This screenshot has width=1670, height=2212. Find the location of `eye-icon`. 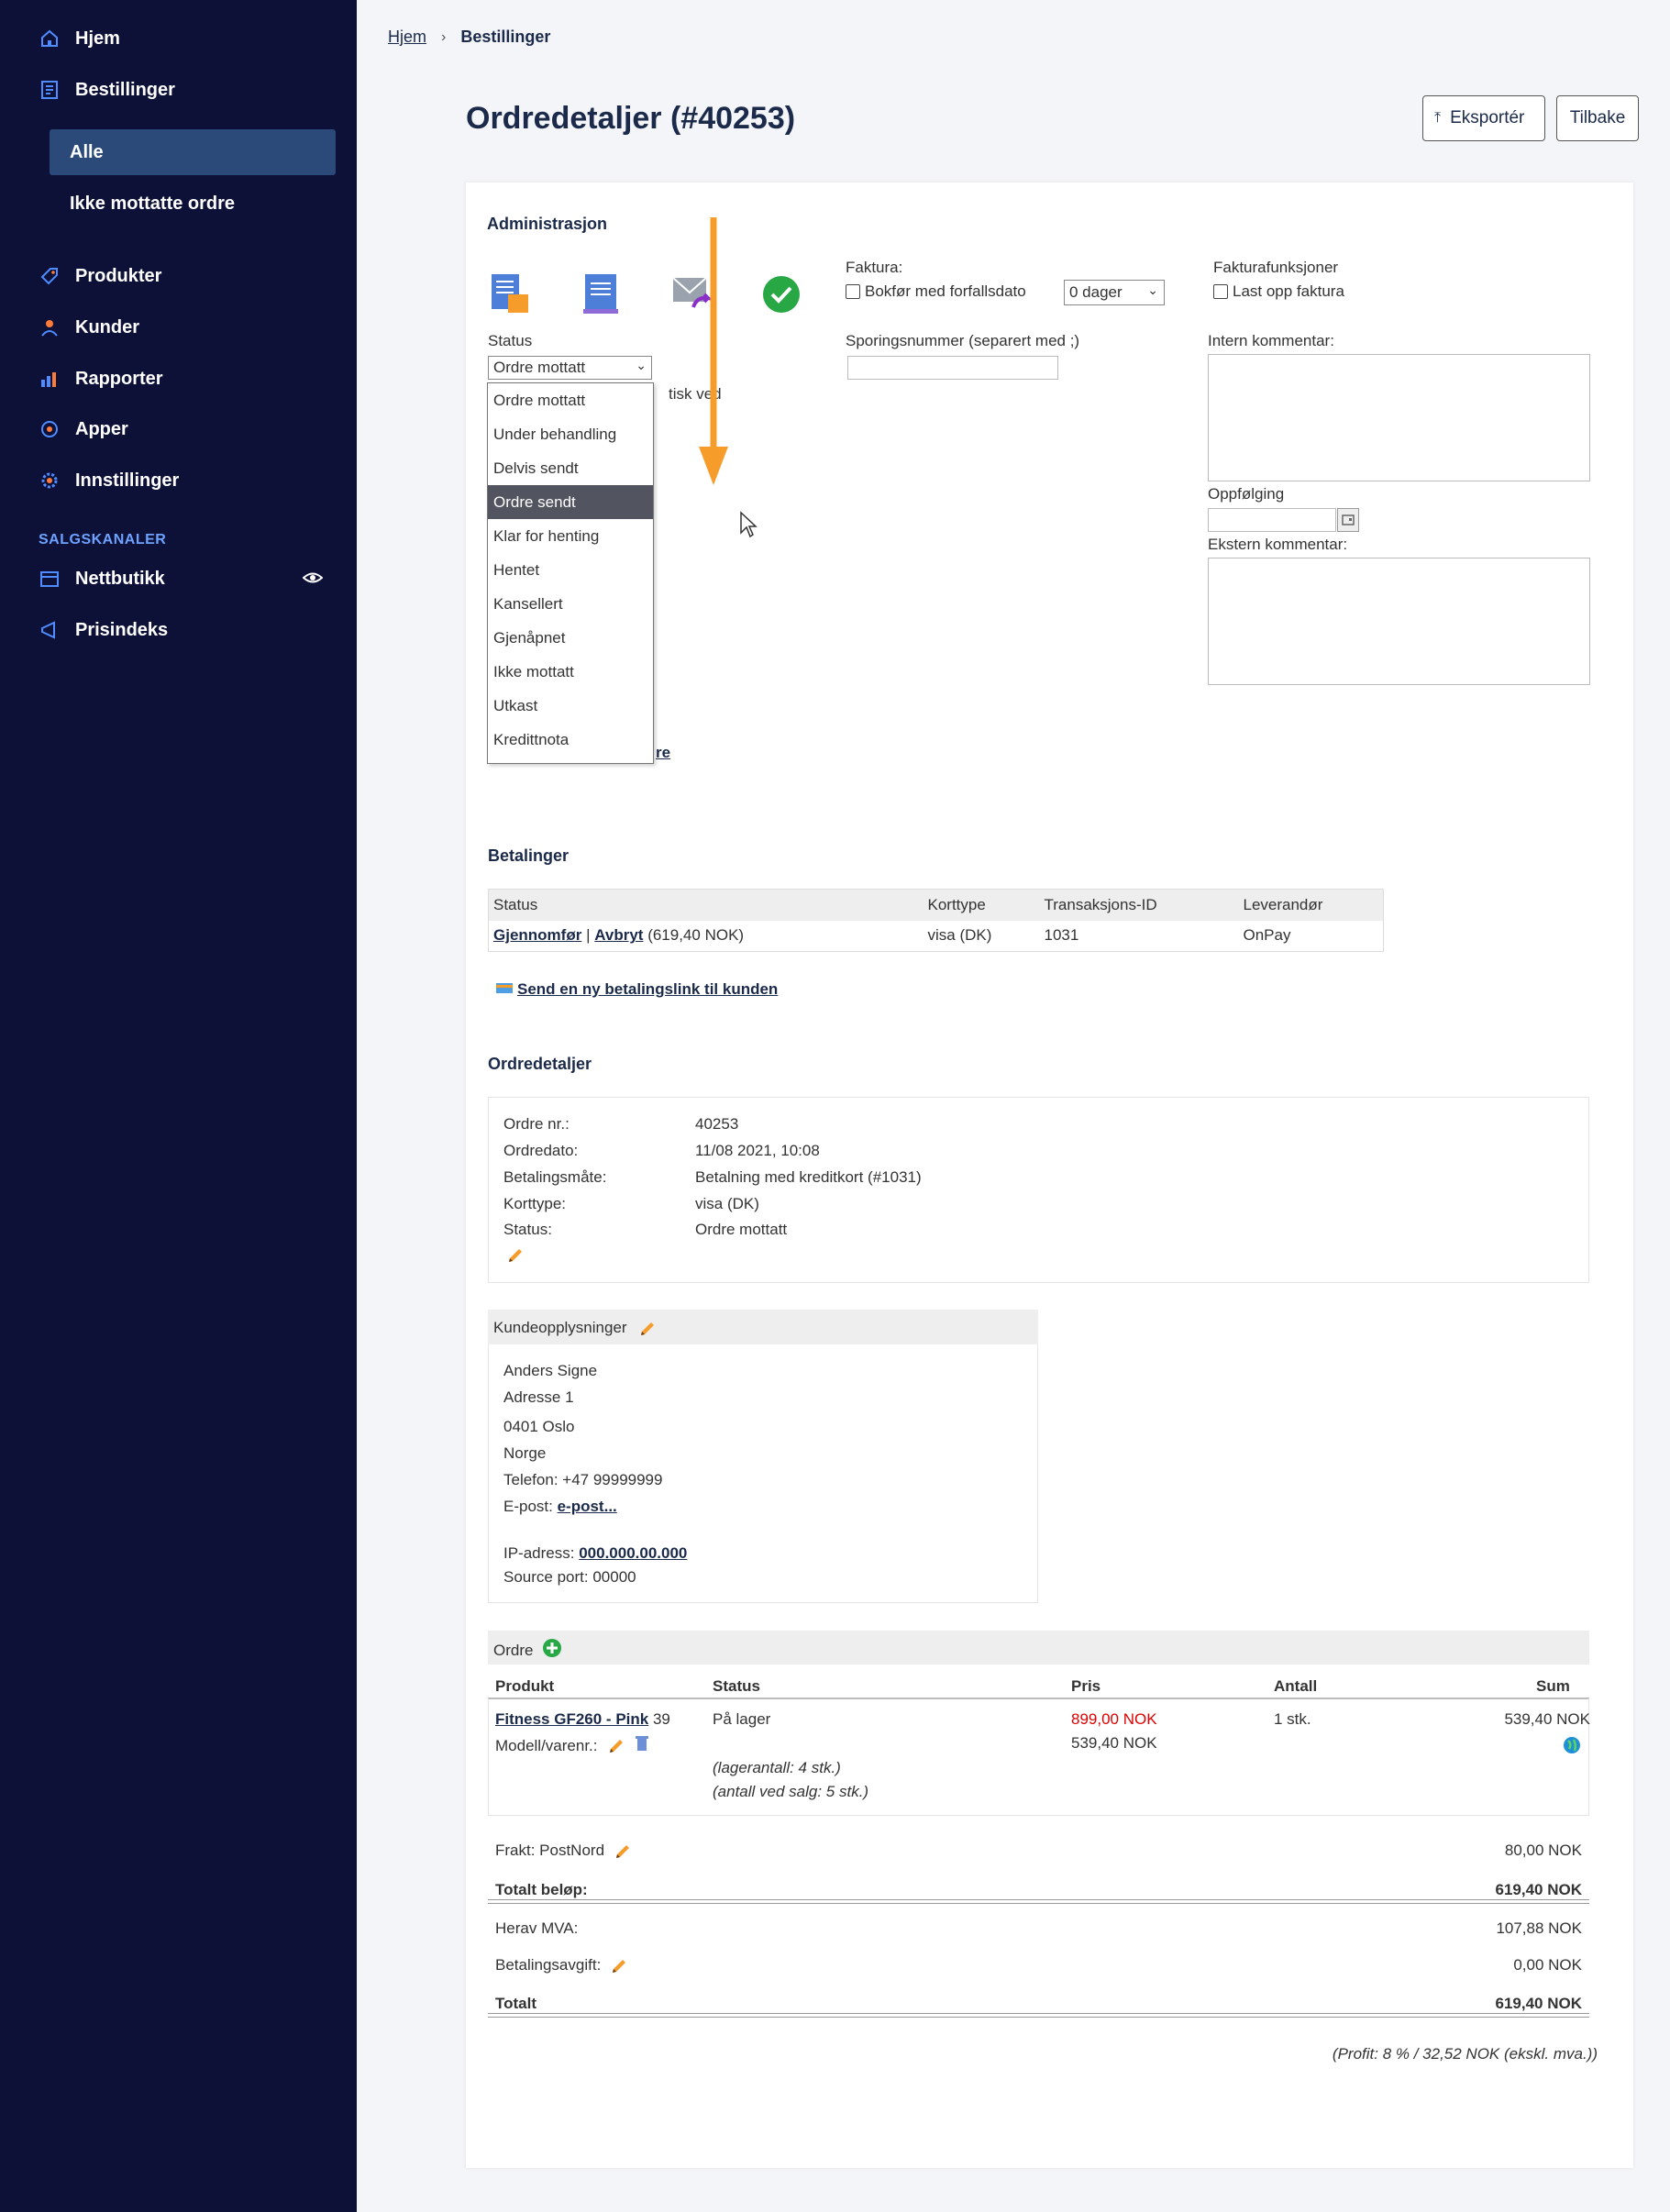

eye-icon is located at coordinates (313, 580).